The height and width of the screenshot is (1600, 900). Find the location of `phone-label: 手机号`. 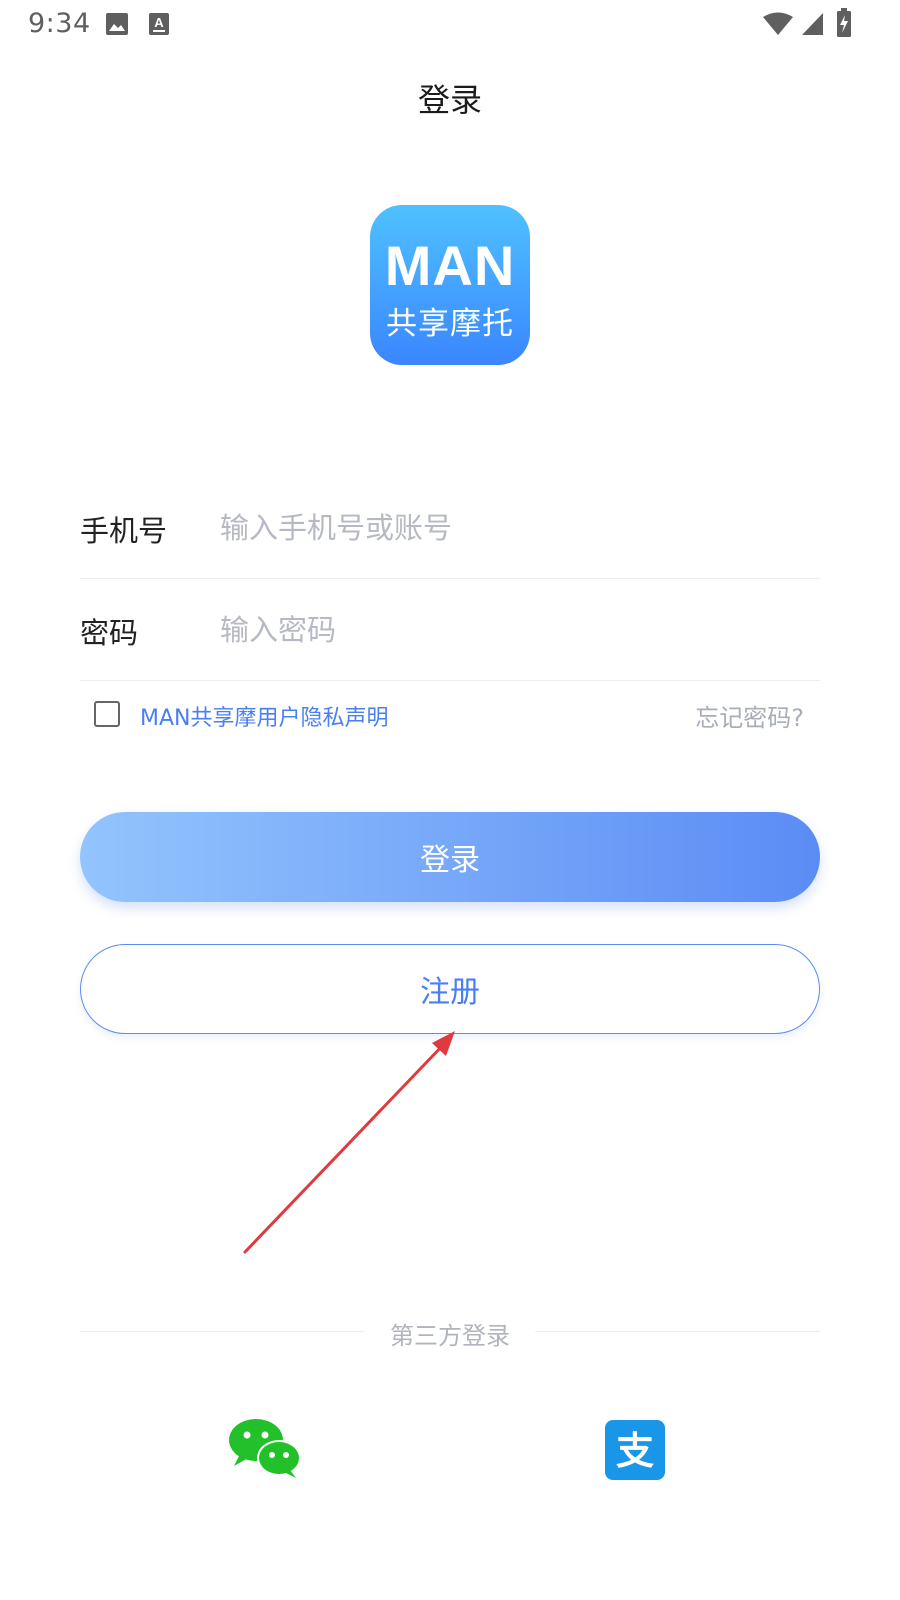

phone-label: 手机号 is located at coordinates (124, 531).